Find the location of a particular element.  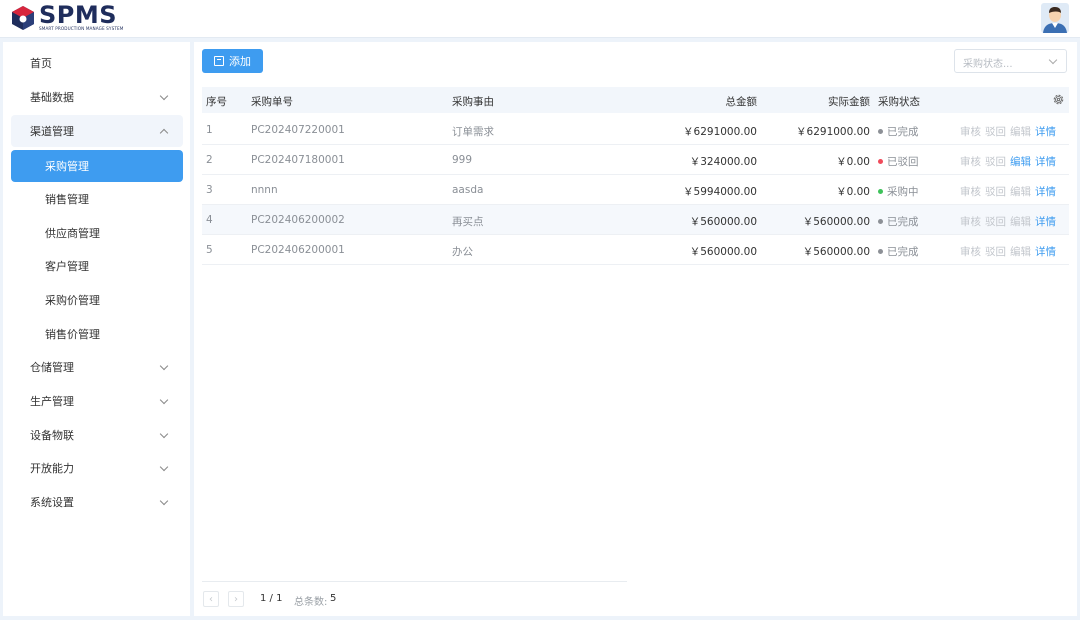

cell-order-no: PC202406200001 is located at coordinates (298, 250).